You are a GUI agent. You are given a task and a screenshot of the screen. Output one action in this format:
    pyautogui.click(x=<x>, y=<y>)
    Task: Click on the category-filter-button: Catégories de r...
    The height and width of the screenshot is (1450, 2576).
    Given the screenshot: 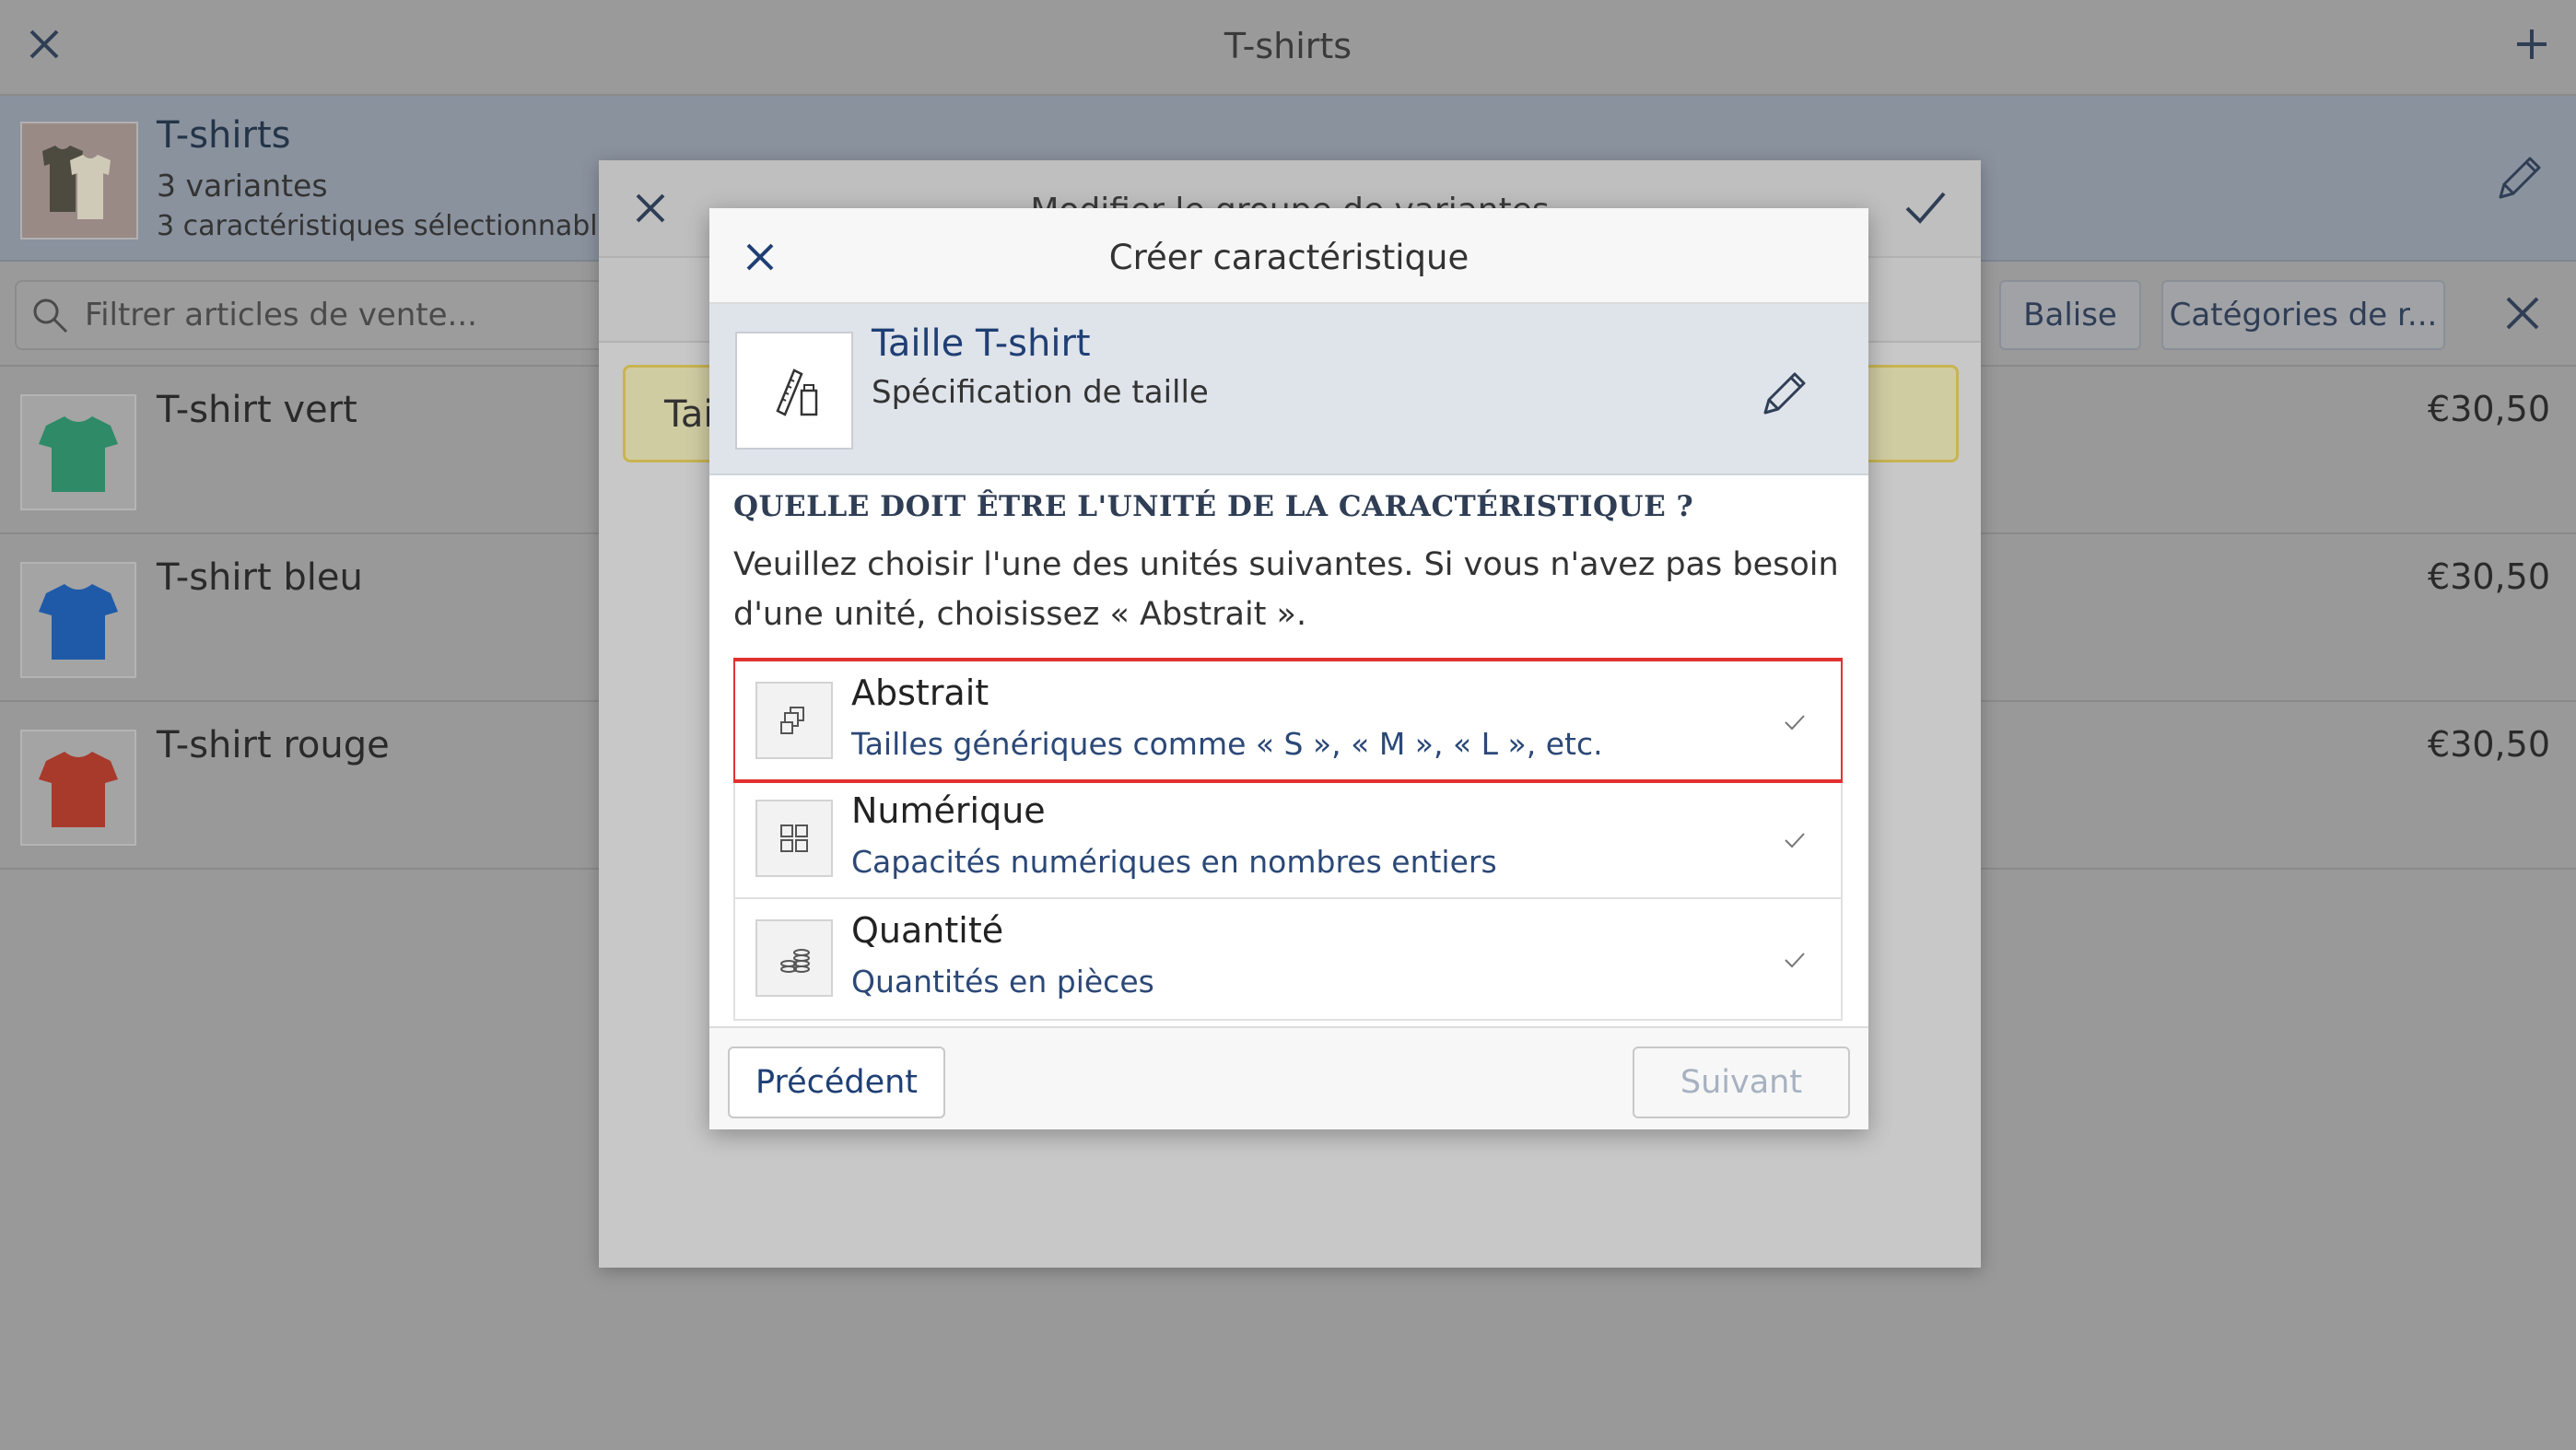 What is the action you would take?
    pyautogui.click(x=2303, y=315)
    